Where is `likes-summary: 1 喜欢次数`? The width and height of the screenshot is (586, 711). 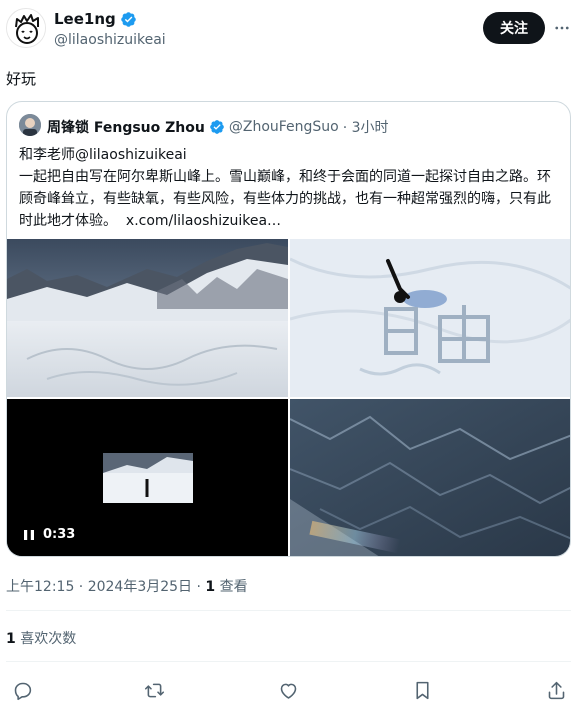 likes-summary: 1 喜欢次数 is located at coordinates (41, 638).